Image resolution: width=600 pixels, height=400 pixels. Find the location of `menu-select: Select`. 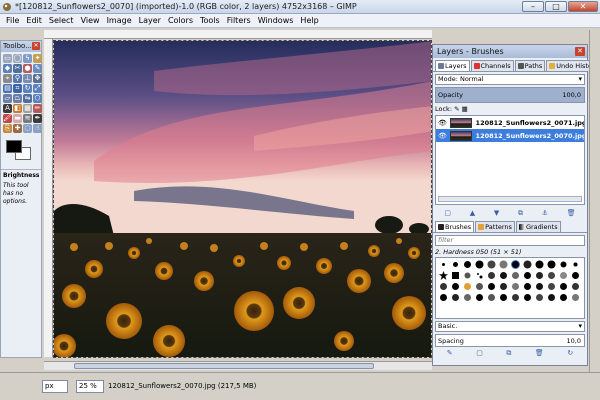

menu-select: Select is located at coordinates (61, 20).